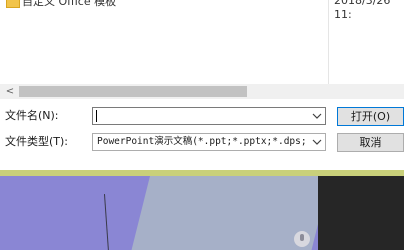 The image size is (404, 250). Describe the element at coordinates (361, 213) in the screenshot. I see `dark-panel` at that location.